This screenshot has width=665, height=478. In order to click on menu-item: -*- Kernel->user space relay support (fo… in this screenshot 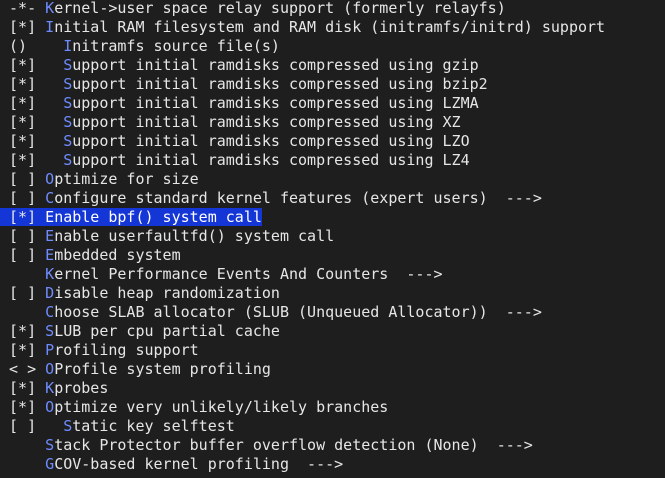, I will do `click(253, 9)`.